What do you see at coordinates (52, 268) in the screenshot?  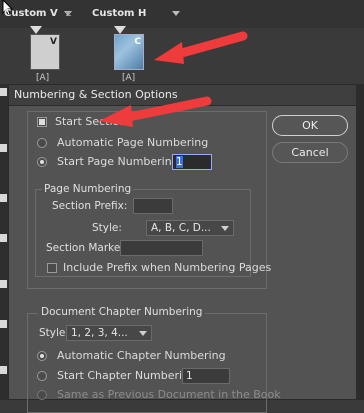 I see `checkbox-icon` at bounding box center [52, 268].